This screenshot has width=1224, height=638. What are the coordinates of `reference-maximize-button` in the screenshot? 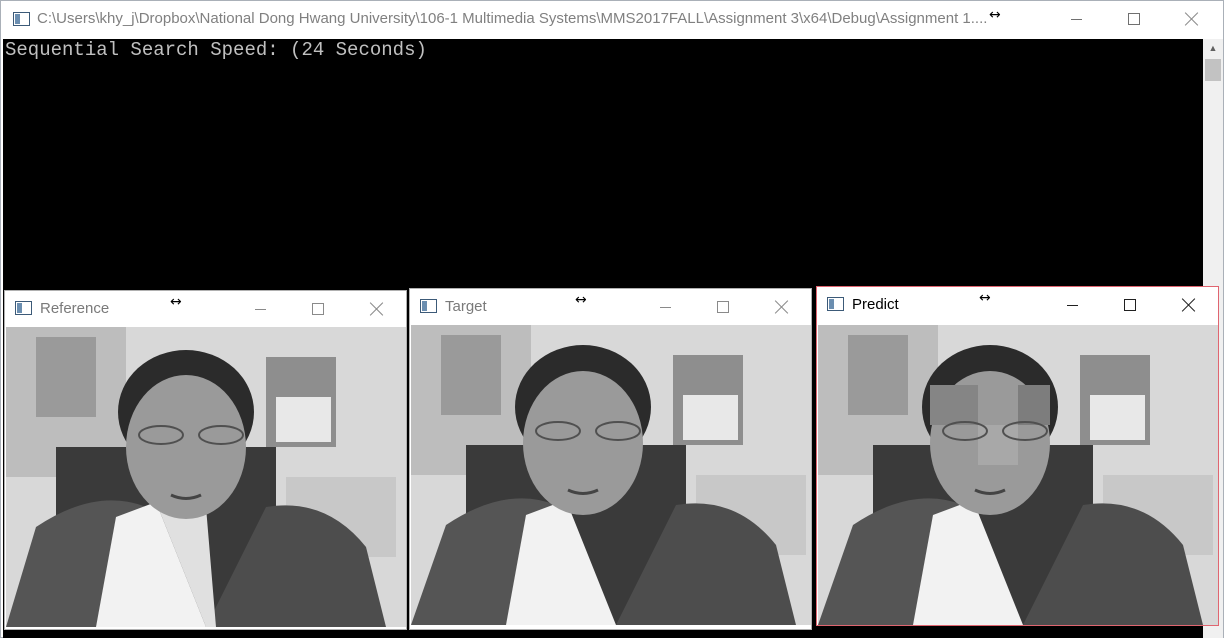 It's located at (318, 309).